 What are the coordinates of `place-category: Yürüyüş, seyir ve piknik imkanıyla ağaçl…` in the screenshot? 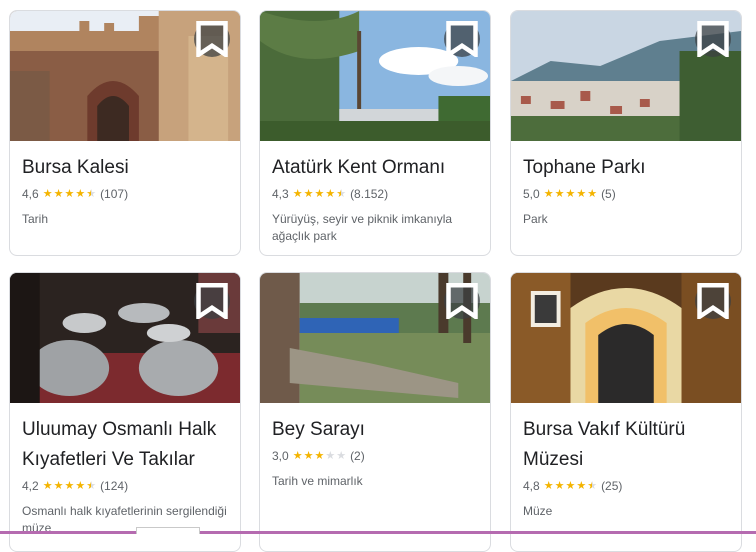 It's located at (362, 227).